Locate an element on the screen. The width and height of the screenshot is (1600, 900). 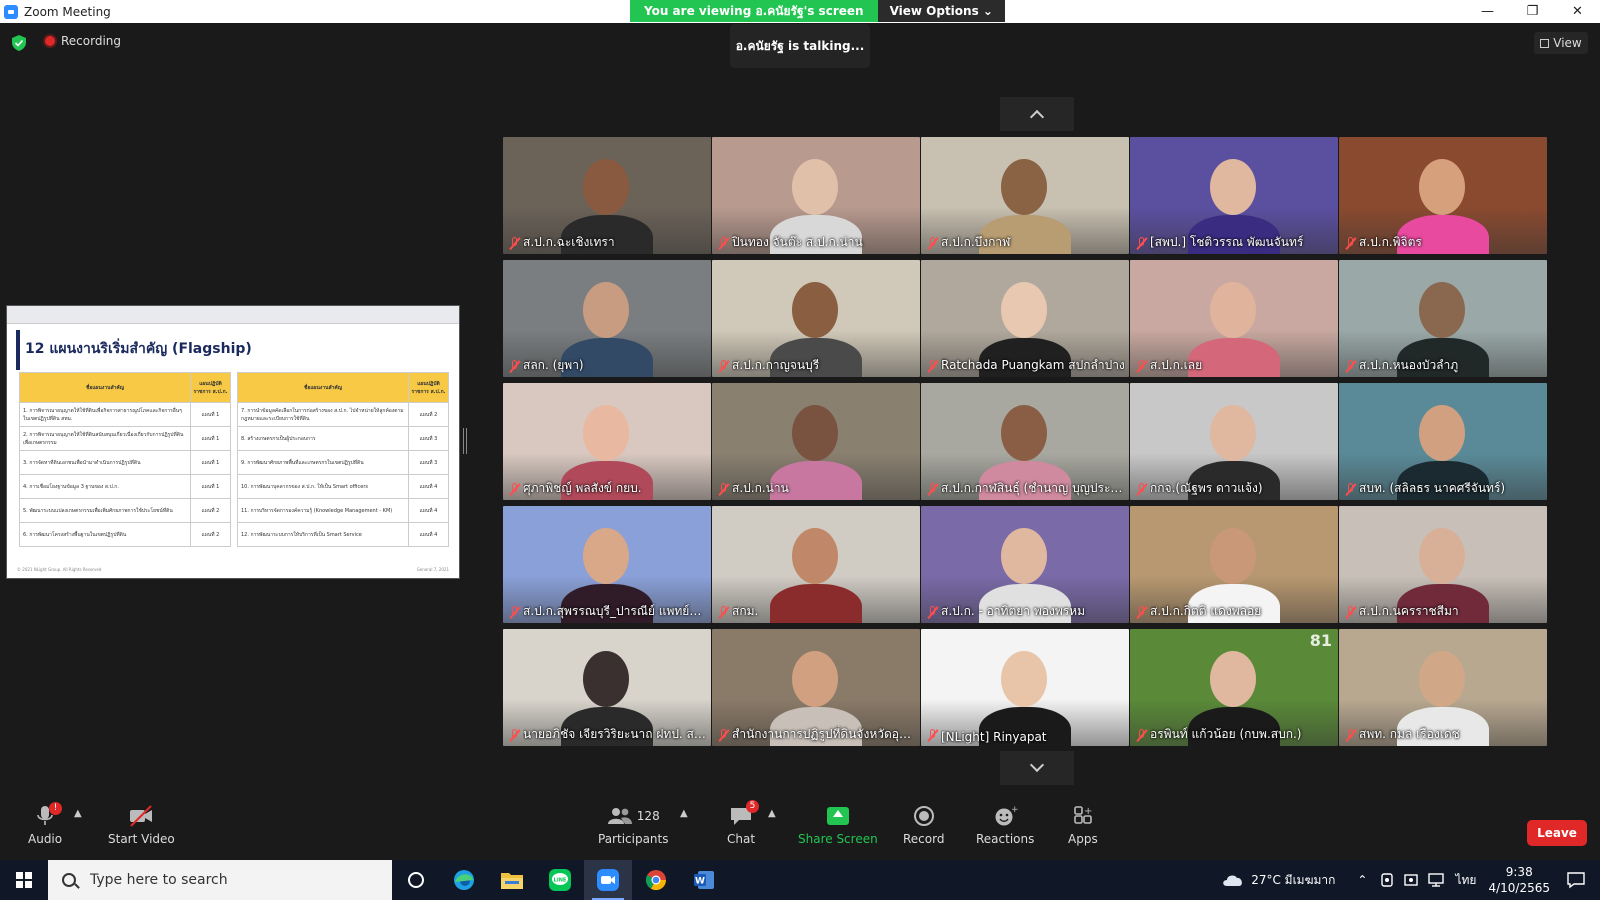
audio-options-caret-icon: ▲ is located at coordinates (78, 813).